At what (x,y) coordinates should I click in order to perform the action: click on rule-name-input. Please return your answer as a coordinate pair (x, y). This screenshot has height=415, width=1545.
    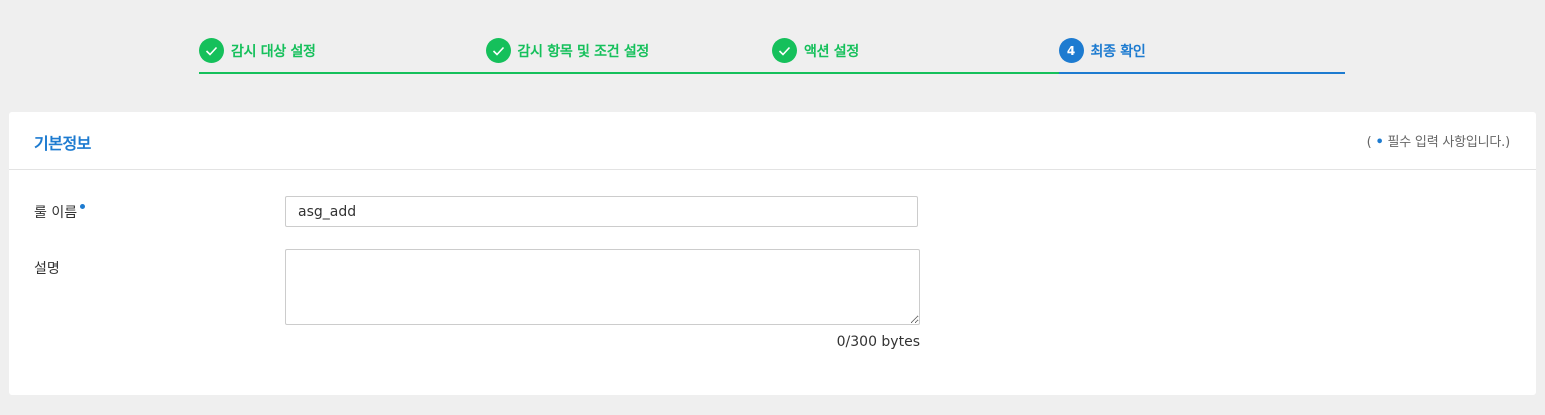
    Looking at the image, I should click on (601, 211).